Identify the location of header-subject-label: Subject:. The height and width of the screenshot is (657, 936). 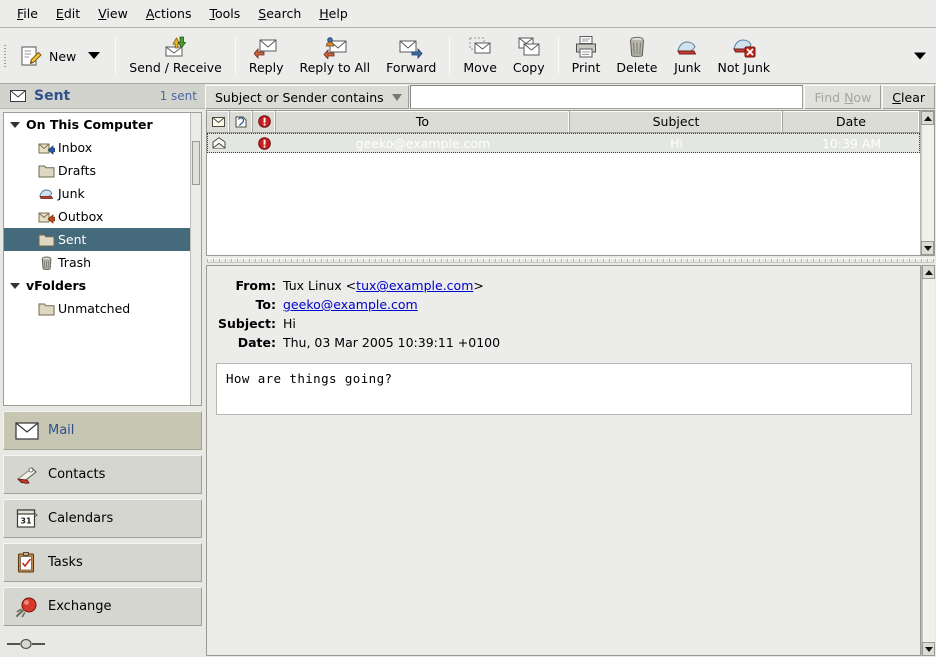
(247, 323).